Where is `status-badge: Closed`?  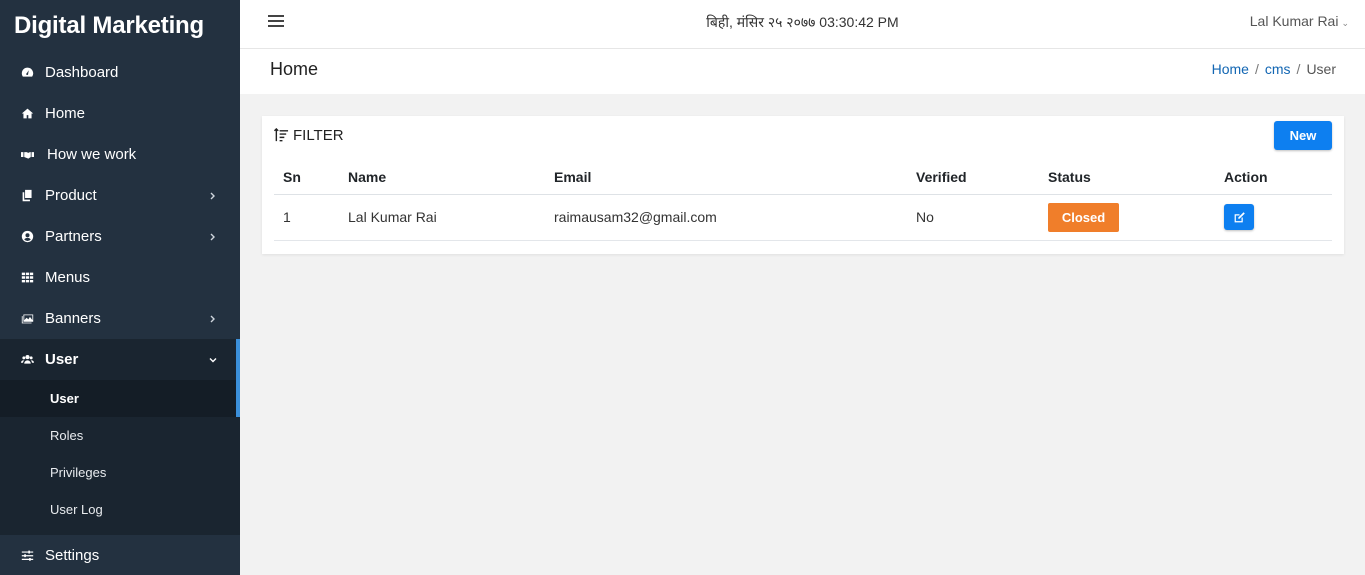
status-badge: Closed is located at coordinates (1083, 217).